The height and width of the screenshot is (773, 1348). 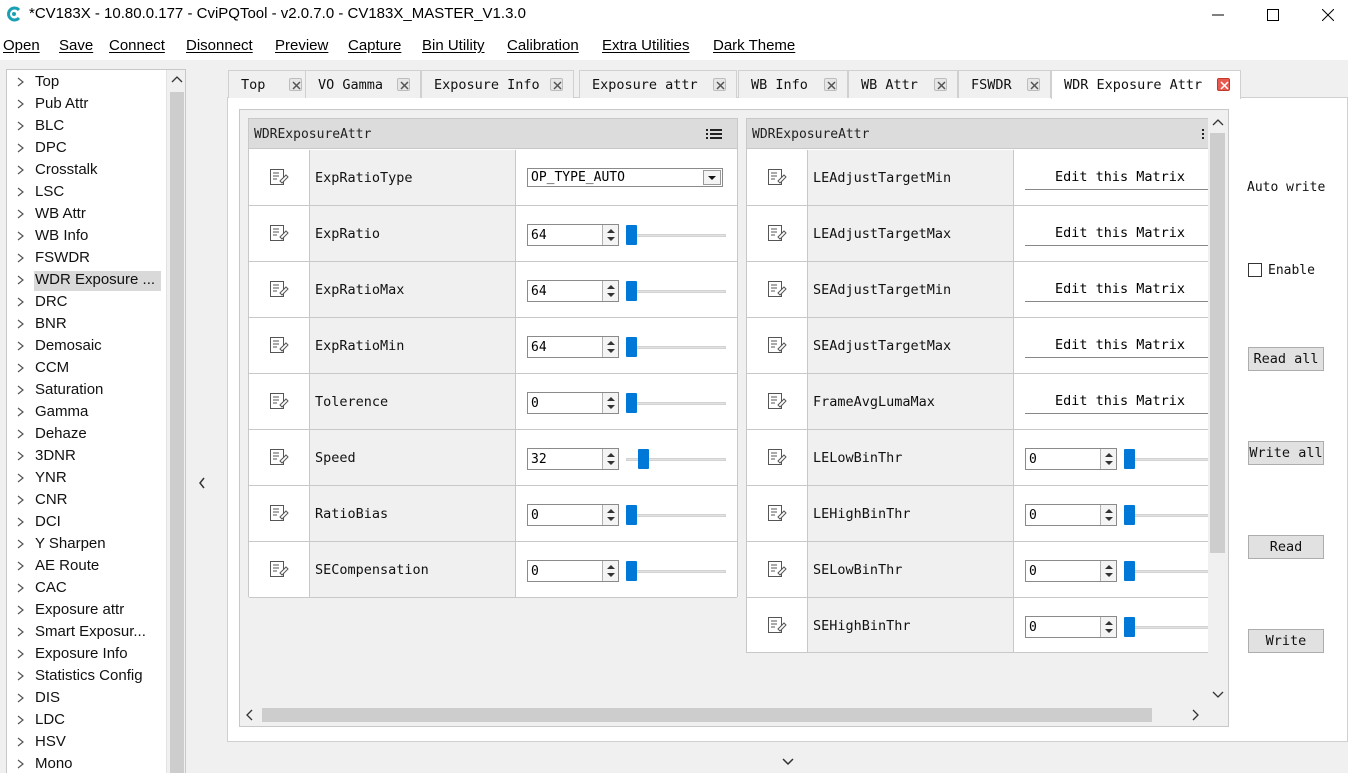 What do you see at coordinates (87, 236) in the screenshot?
I see `sidebar-item: WB Info` at bounding box center [87, 236].